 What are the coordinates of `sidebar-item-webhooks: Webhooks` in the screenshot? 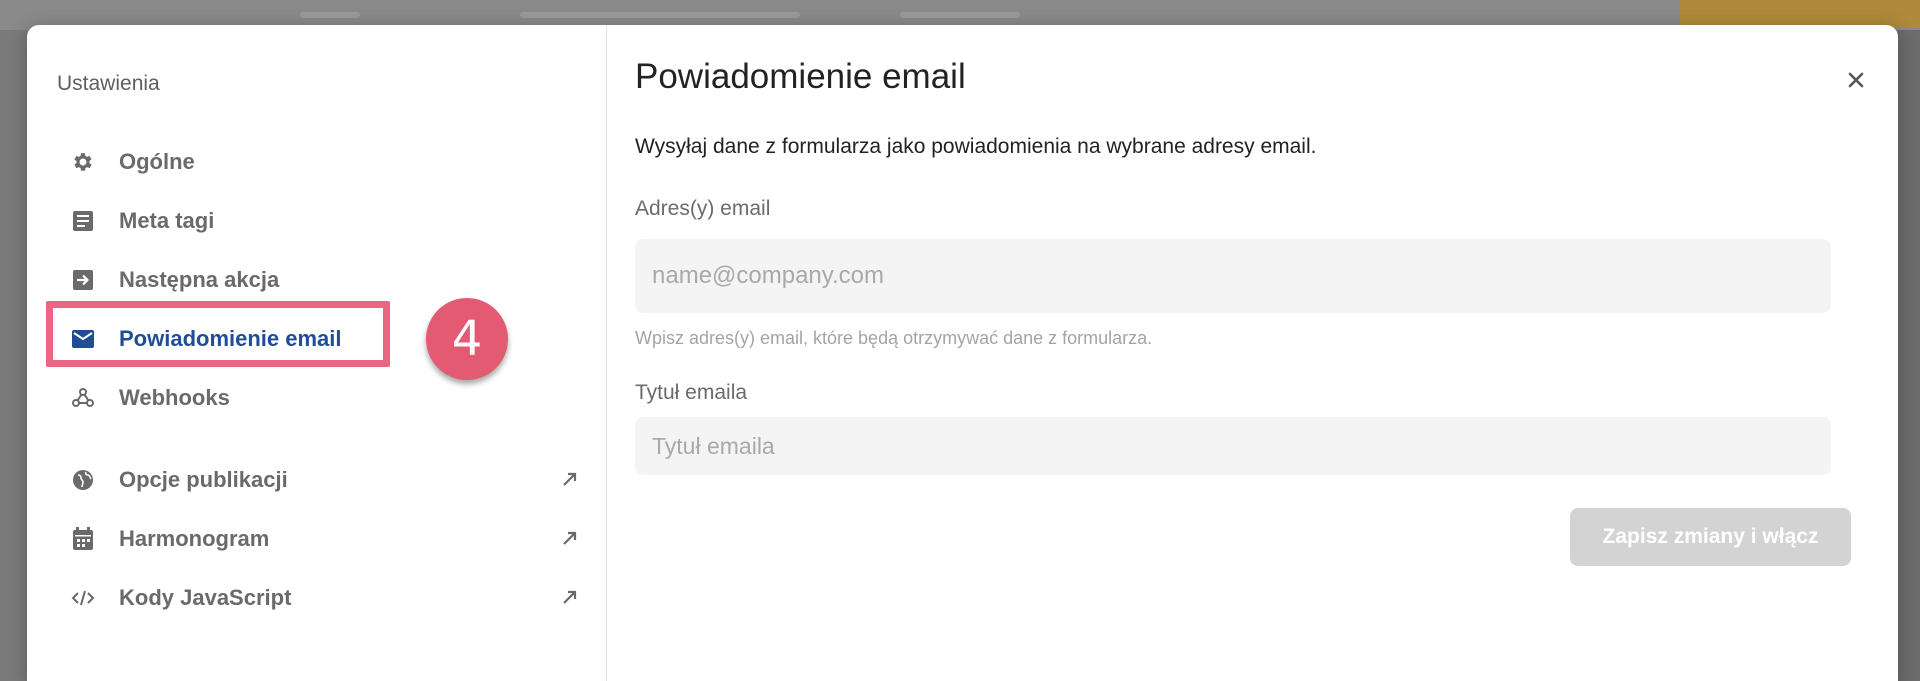 It's located at (326, 398).